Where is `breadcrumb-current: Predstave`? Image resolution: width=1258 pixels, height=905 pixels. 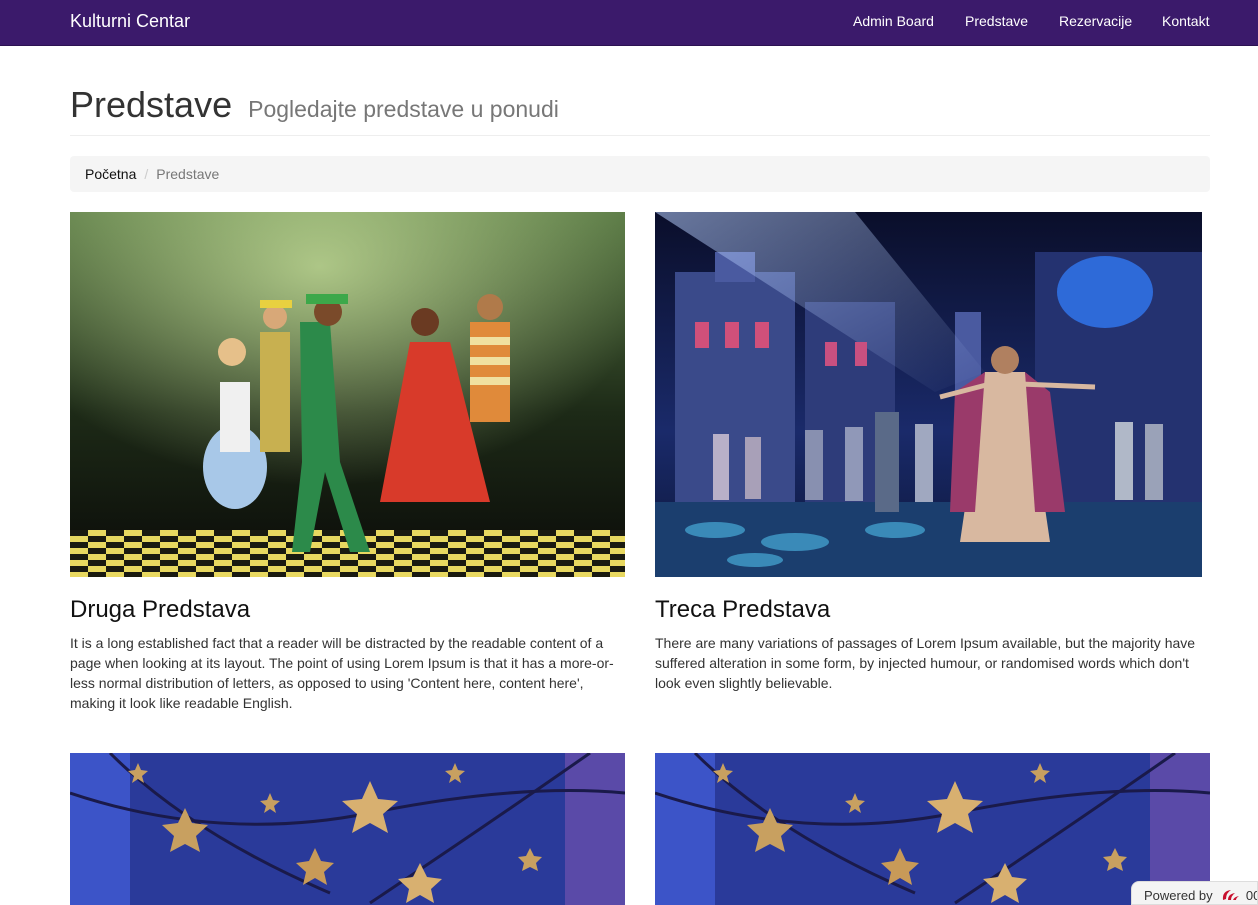
breadcrumb-current: Predstave is located at coordinates (188, 174).